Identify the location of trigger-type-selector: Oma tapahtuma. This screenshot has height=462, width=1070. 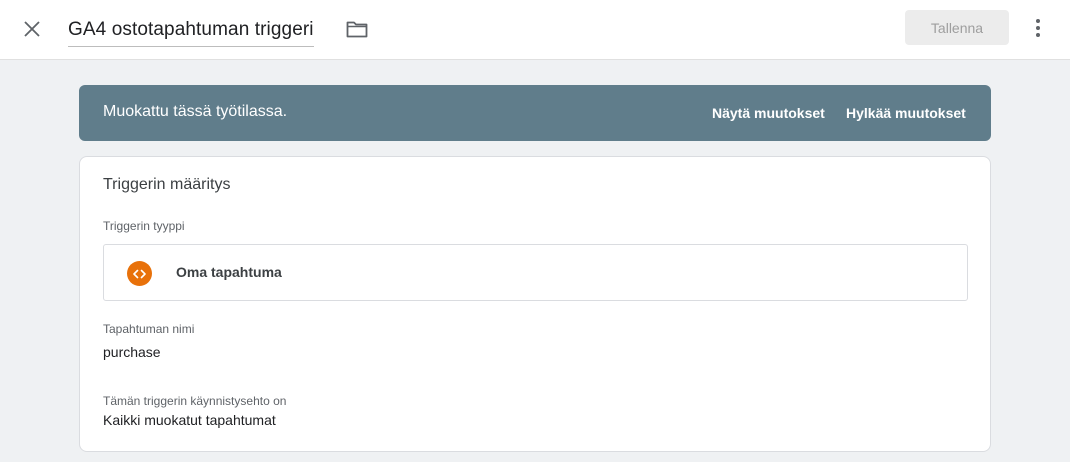
(535, 272).